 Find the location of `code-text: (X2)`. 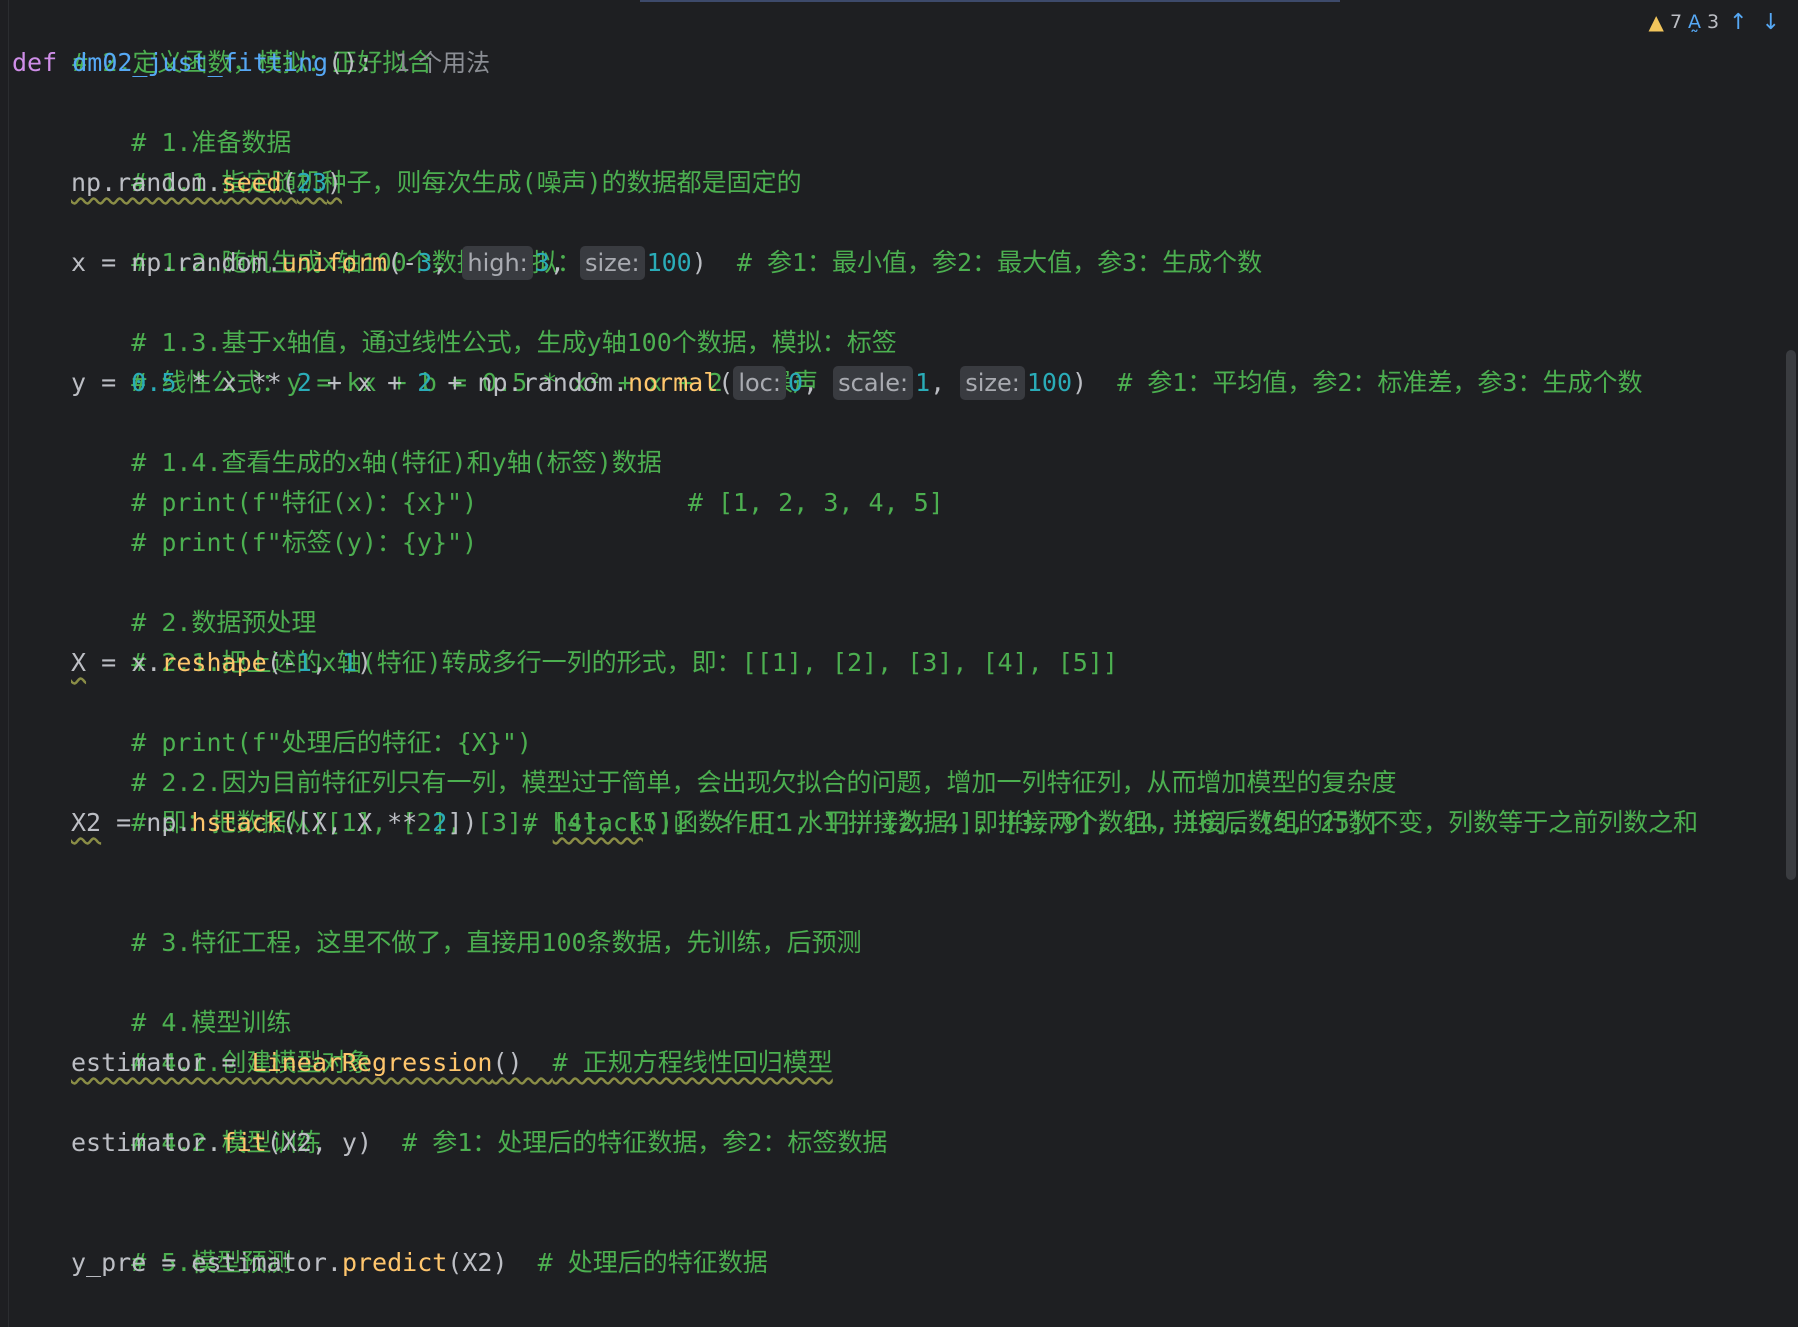

code-text: (X2) is located at coordinates (492, 1262).